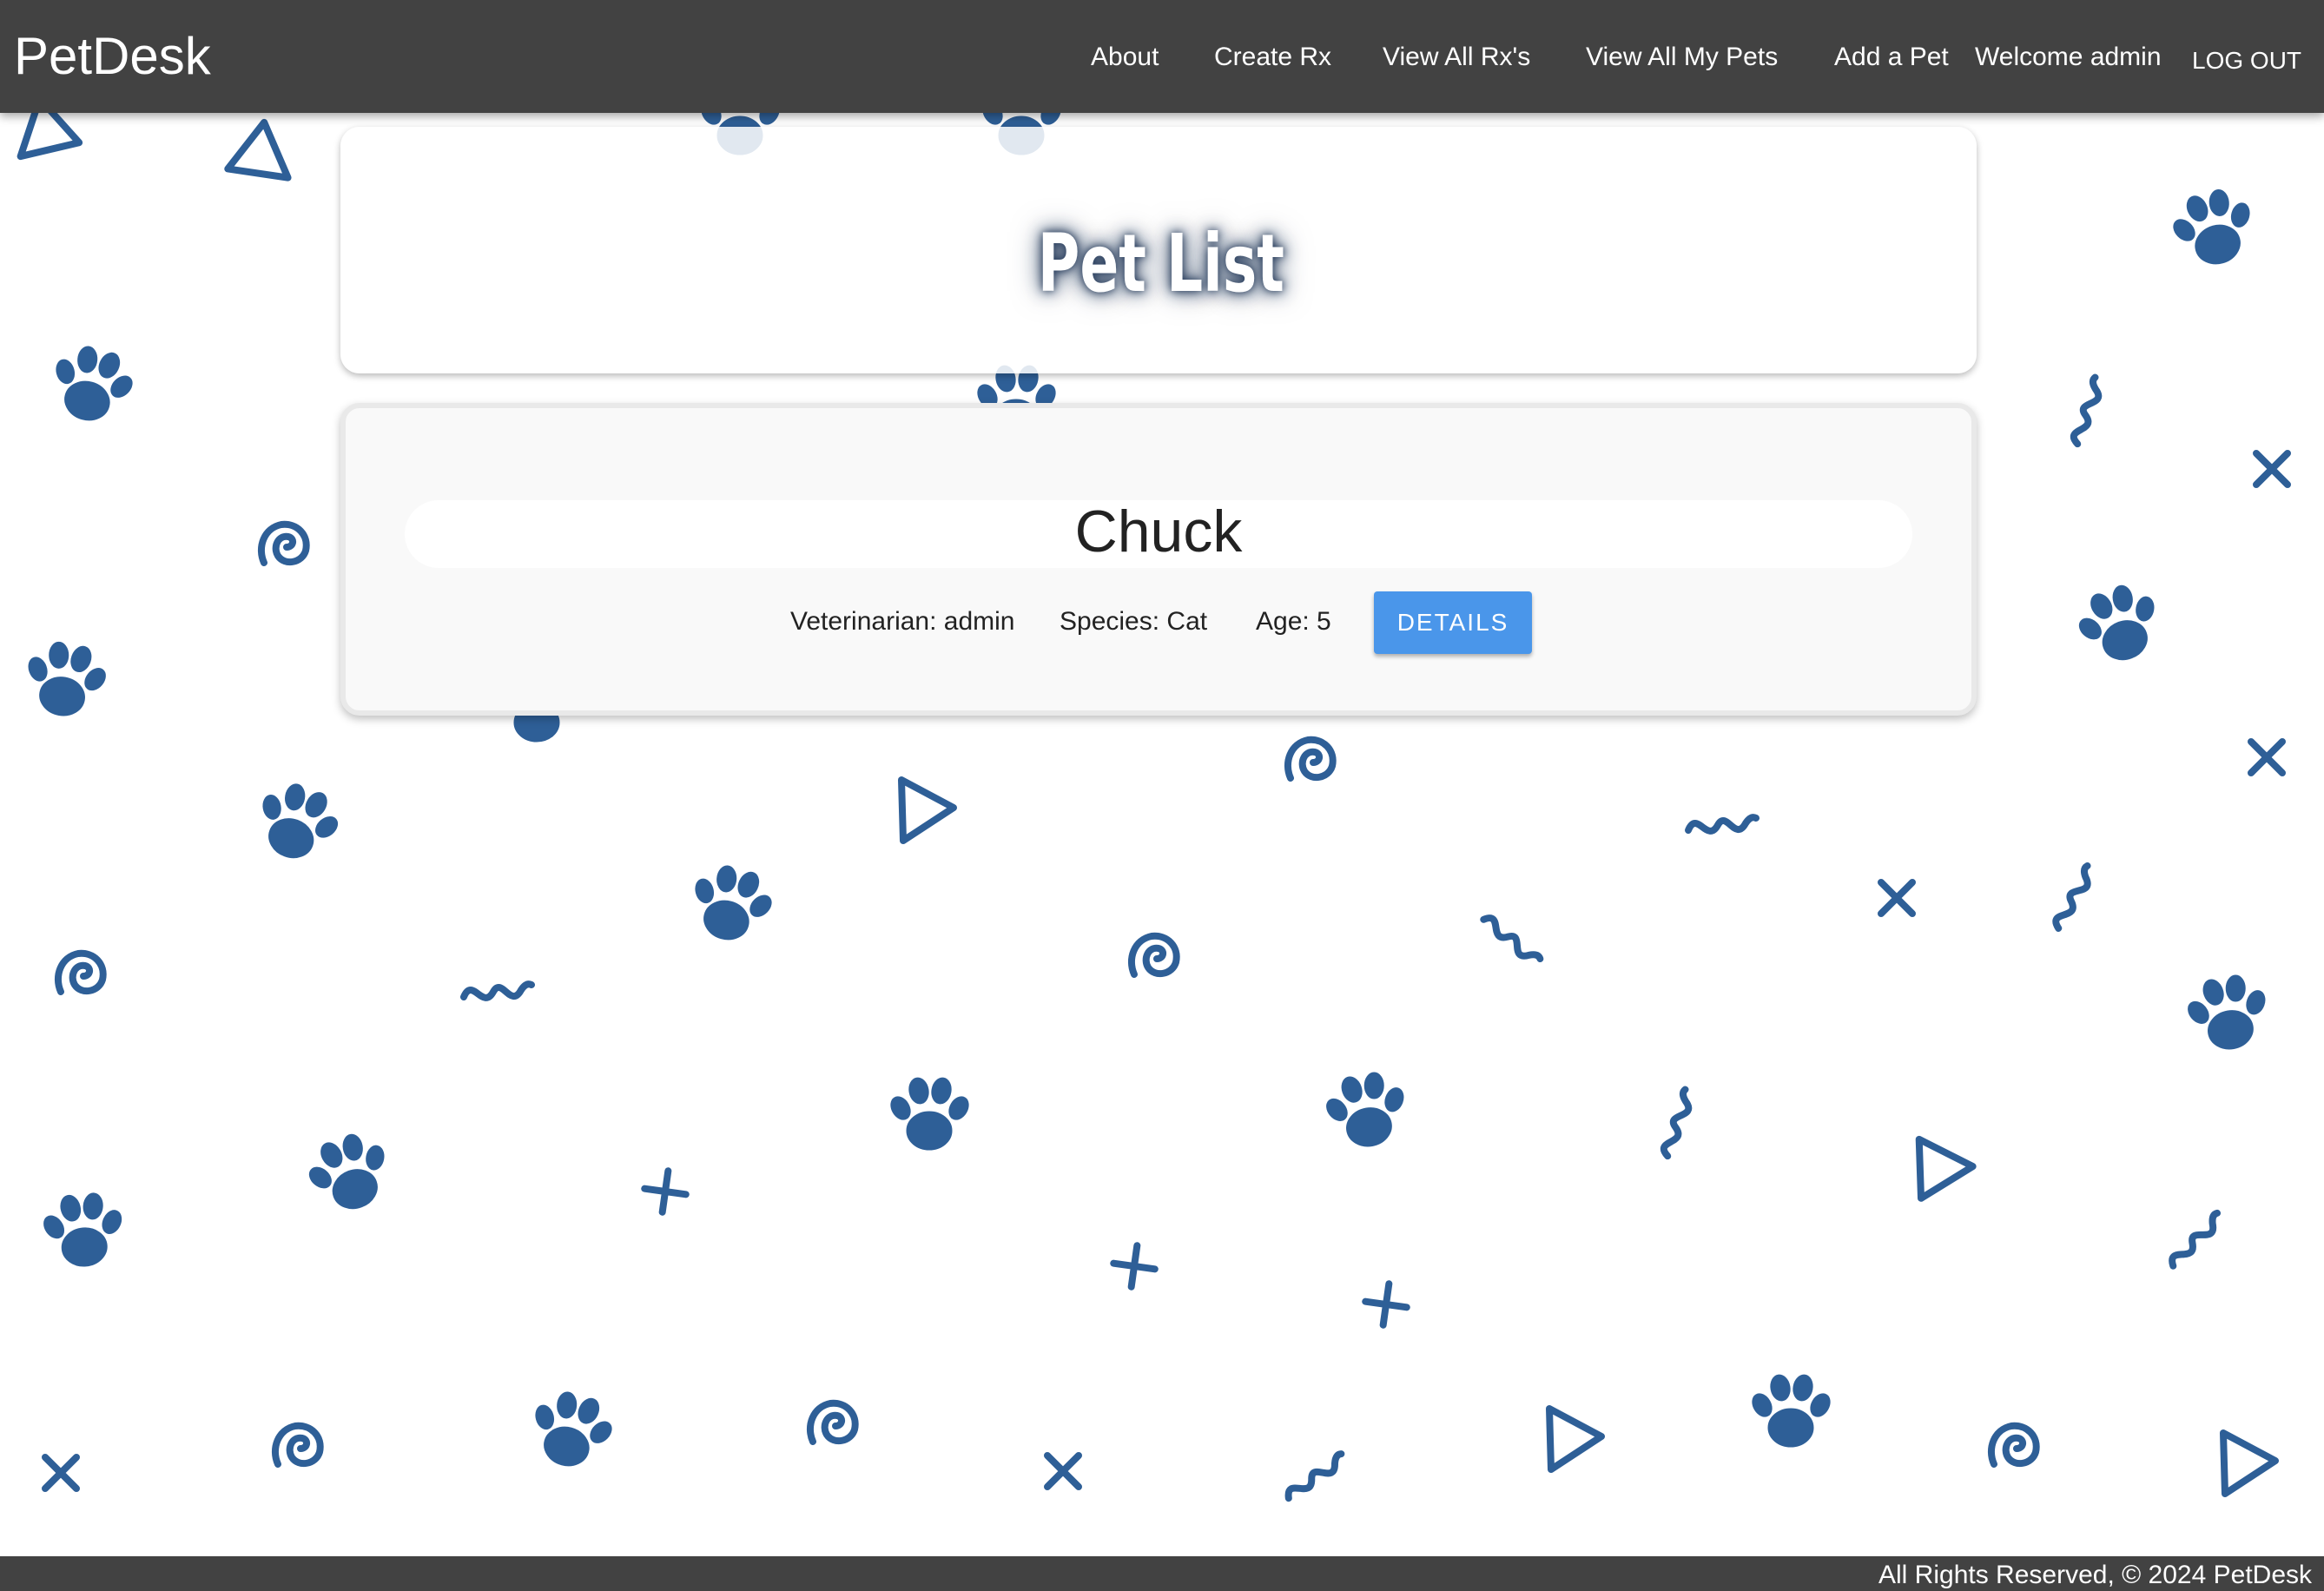 The height and width of the screenshot is (1591, 2324). Describe the element at coordinates (1453, 622) in the screenshot. I see `details-button: DETAILS` at that location.